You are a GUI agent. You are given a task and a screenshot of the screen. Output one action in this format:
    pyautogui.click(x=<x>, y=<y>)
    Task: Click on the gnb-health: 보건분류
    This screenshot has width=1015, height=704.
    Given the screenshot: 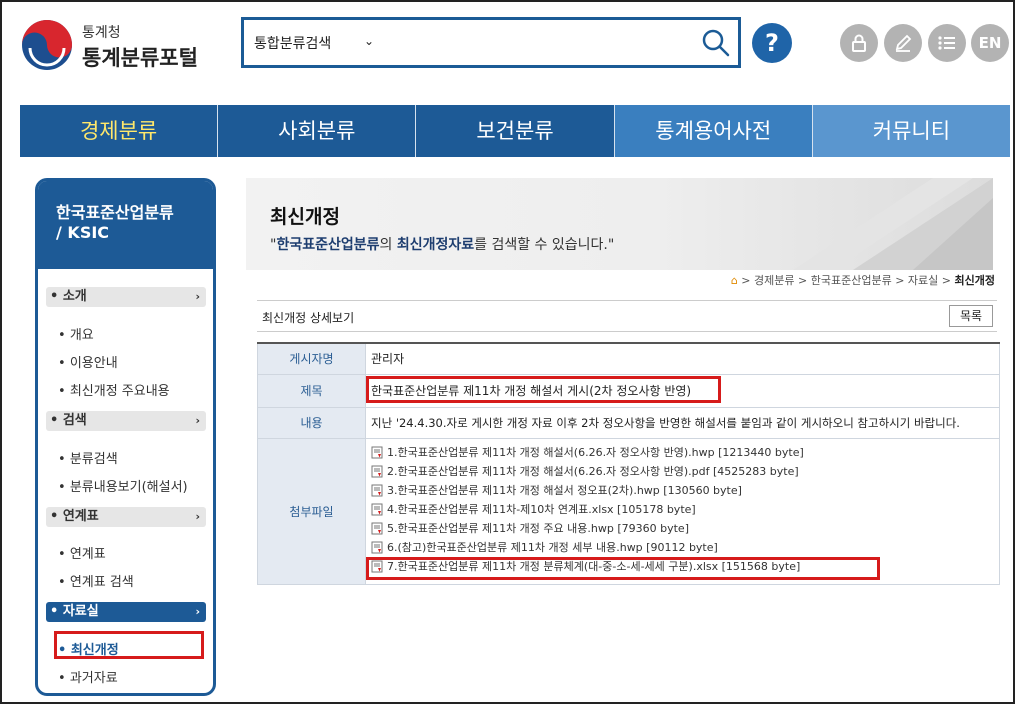 What is the action you would take?
    pyautogui.click(x=515, y=131)
    